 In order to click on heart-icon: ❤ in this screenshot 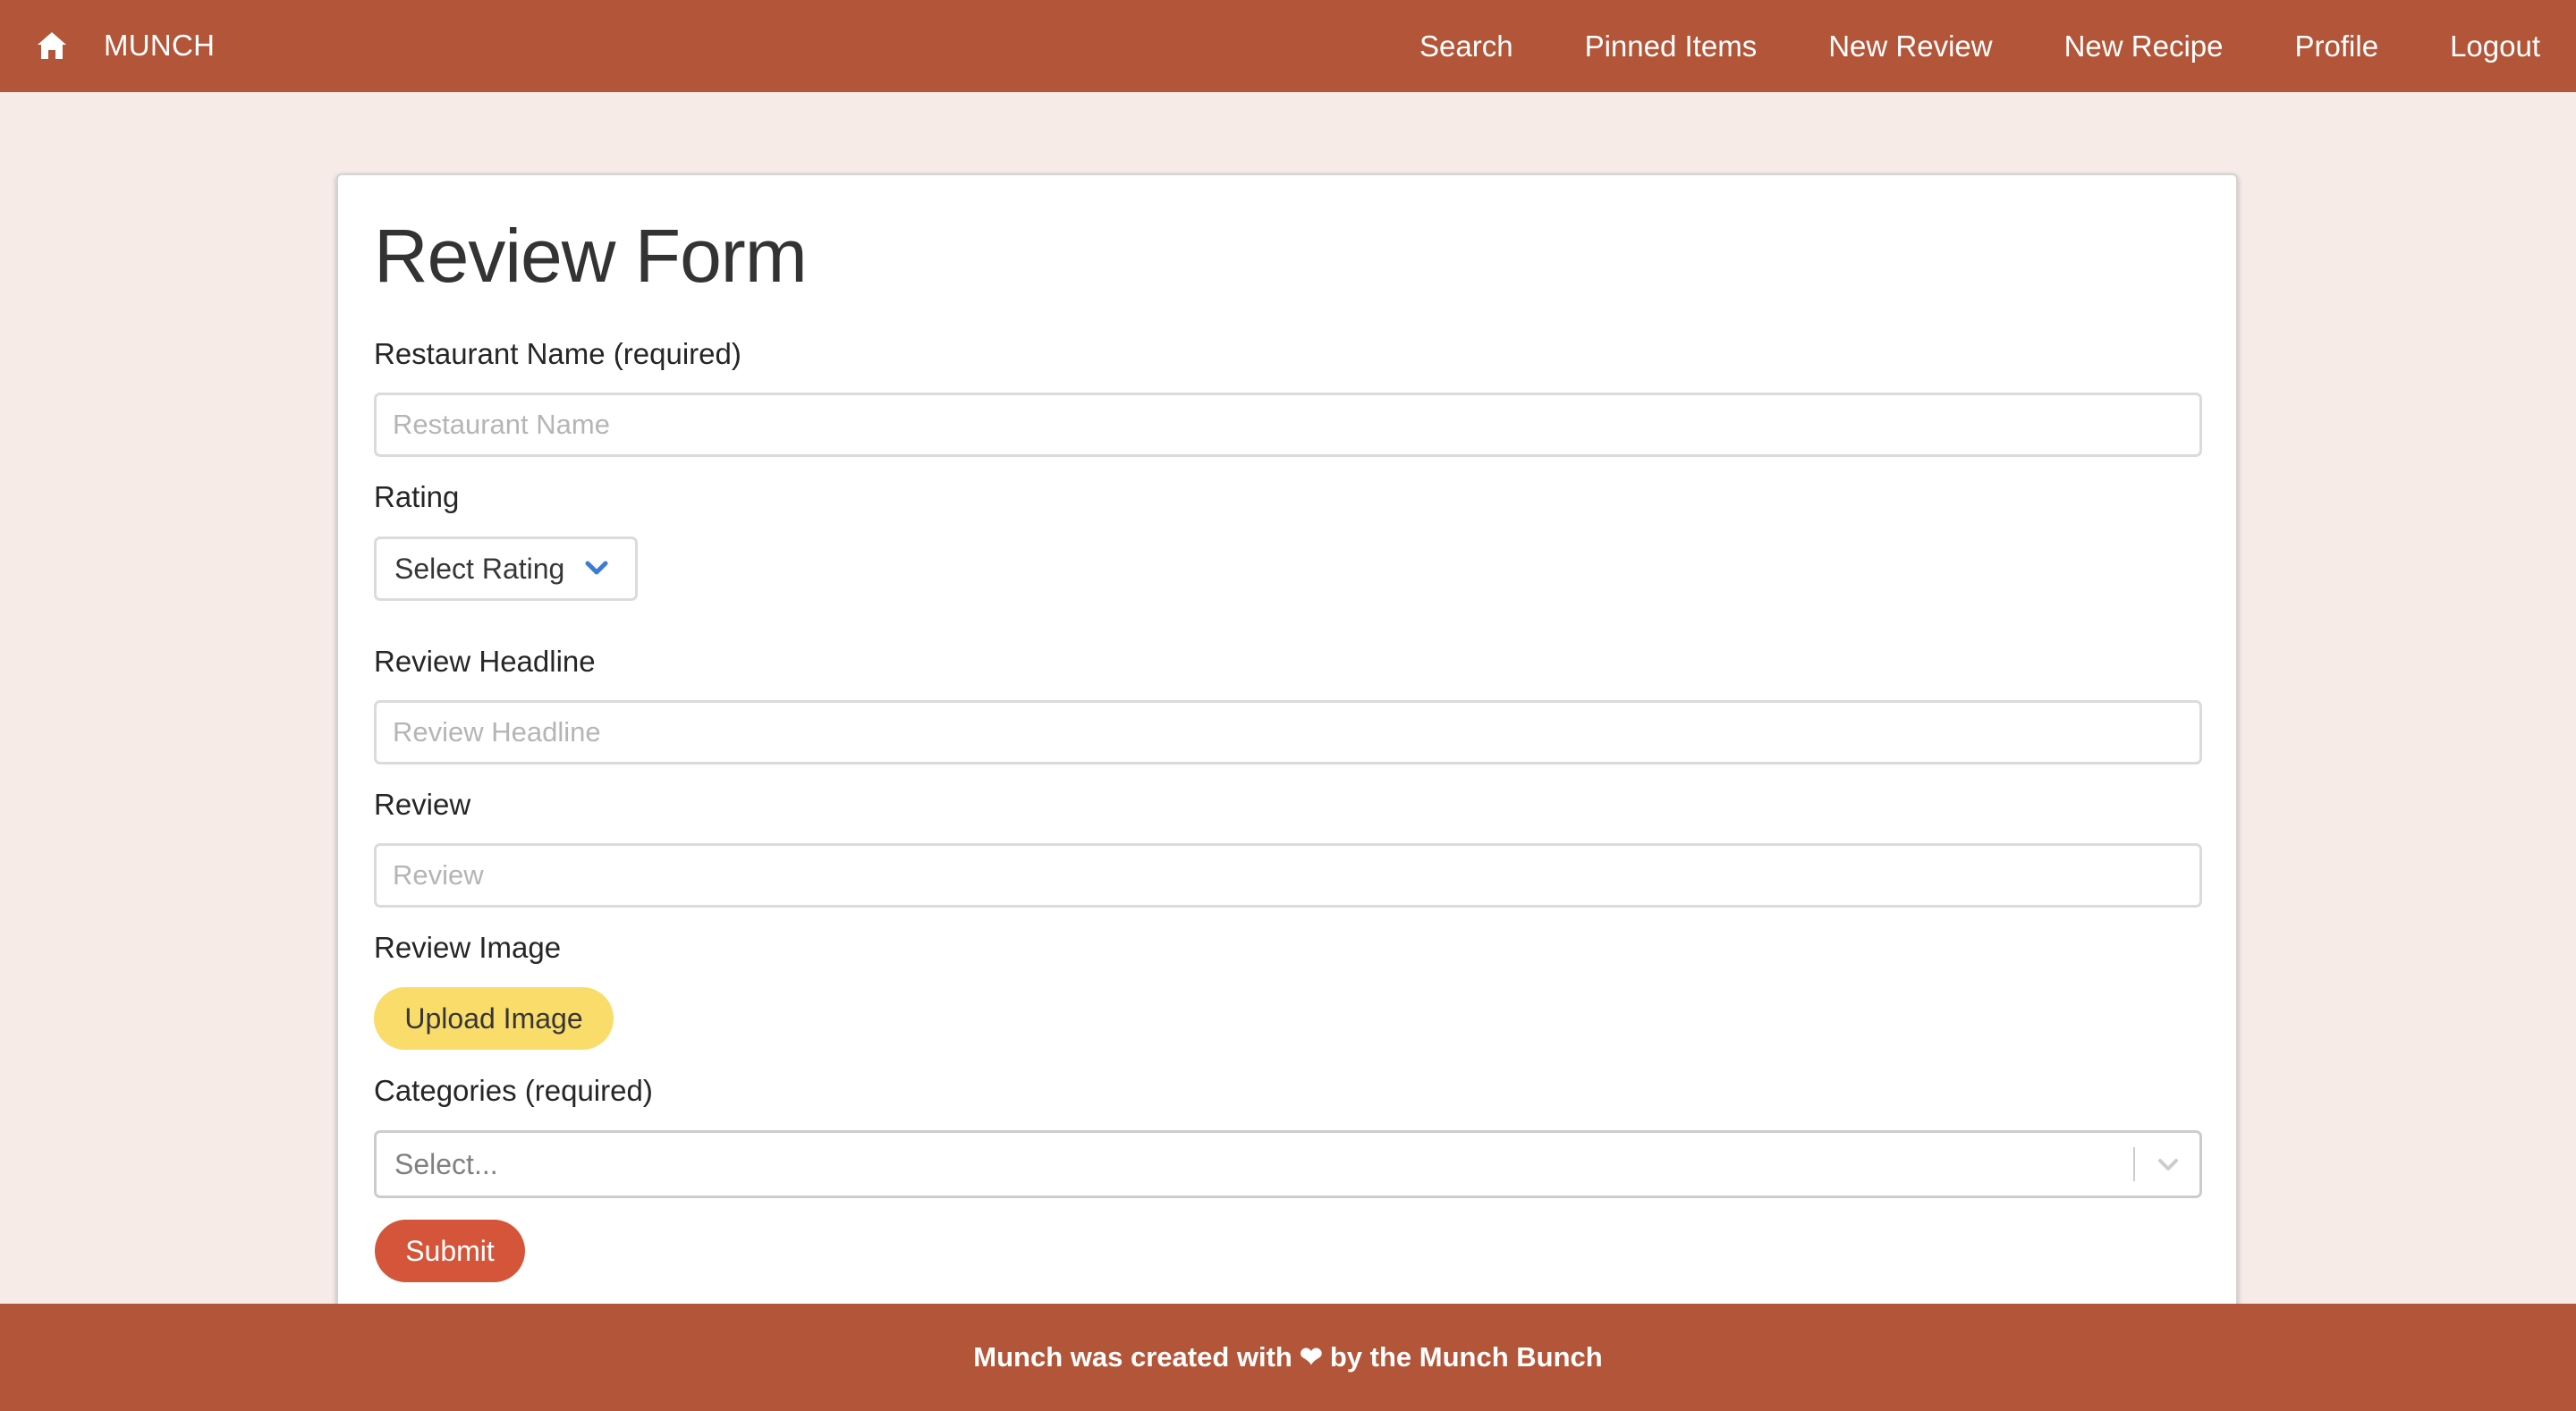, I will do `click(1311, 1357)`.